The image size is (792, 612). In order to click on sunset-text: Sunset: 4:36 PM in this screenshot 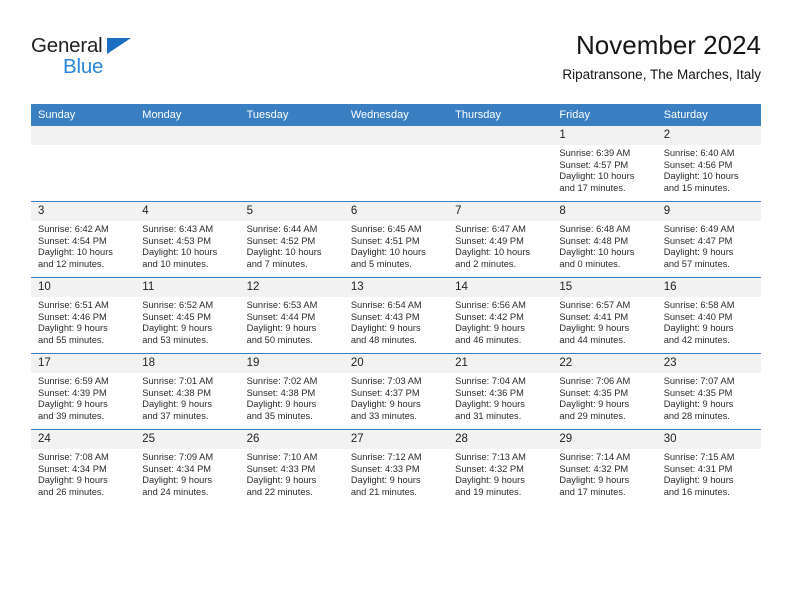, I will do `click(489, 392)`.